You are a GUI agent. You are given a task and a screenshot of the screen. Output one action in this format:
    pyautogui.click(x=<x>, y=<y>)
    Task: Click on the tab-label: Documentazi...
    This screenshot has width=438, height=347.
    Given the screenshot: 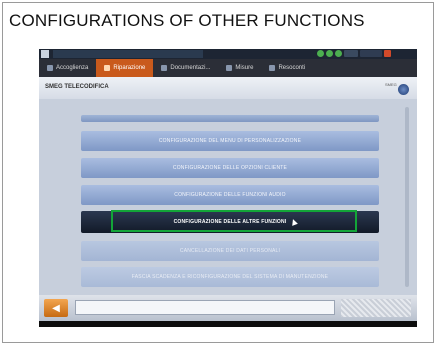 What is the action you would take?
    pyautogui.click(x=190, y=68)
    